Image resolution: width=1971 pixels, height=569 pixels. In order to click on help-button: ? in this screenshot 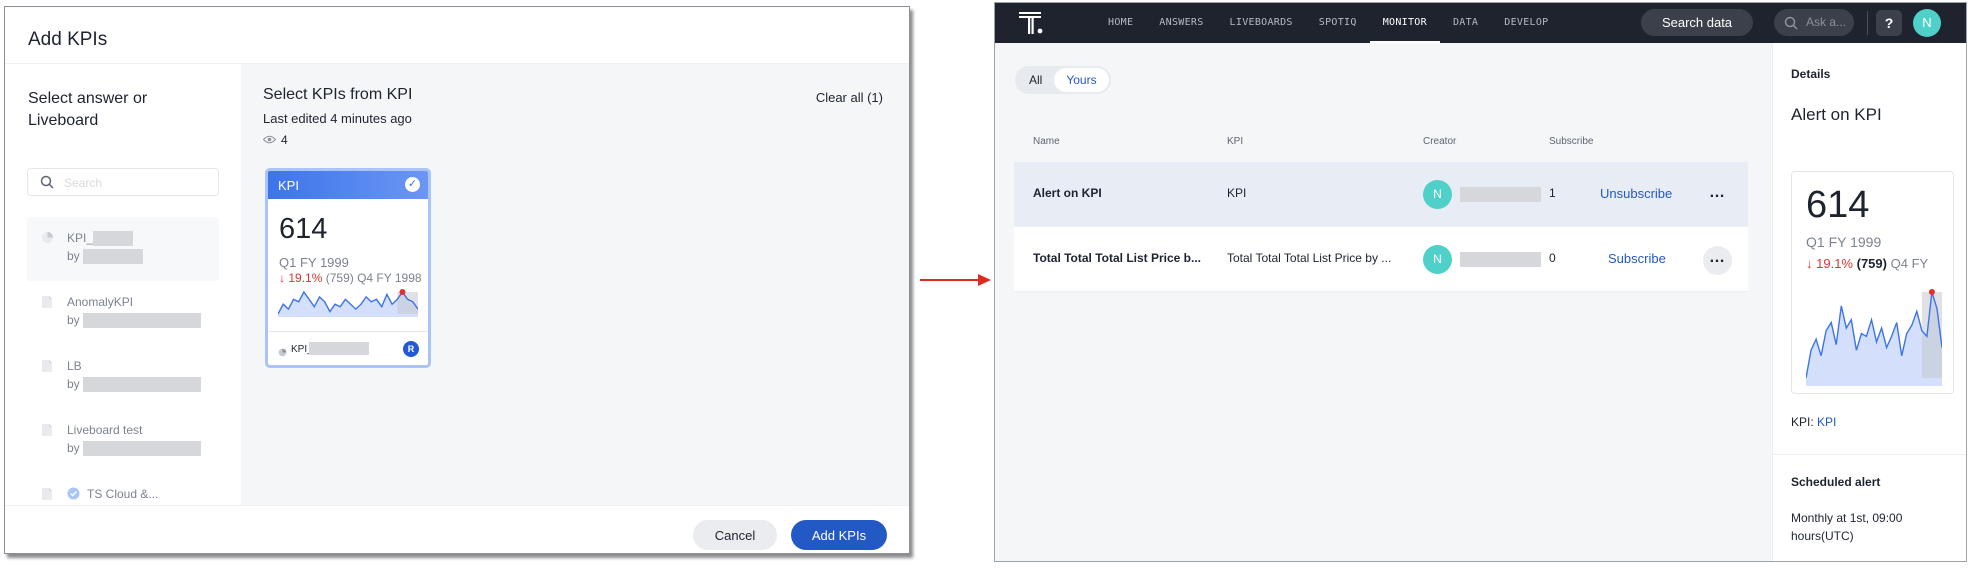, I will do `click(1889, 23)`.